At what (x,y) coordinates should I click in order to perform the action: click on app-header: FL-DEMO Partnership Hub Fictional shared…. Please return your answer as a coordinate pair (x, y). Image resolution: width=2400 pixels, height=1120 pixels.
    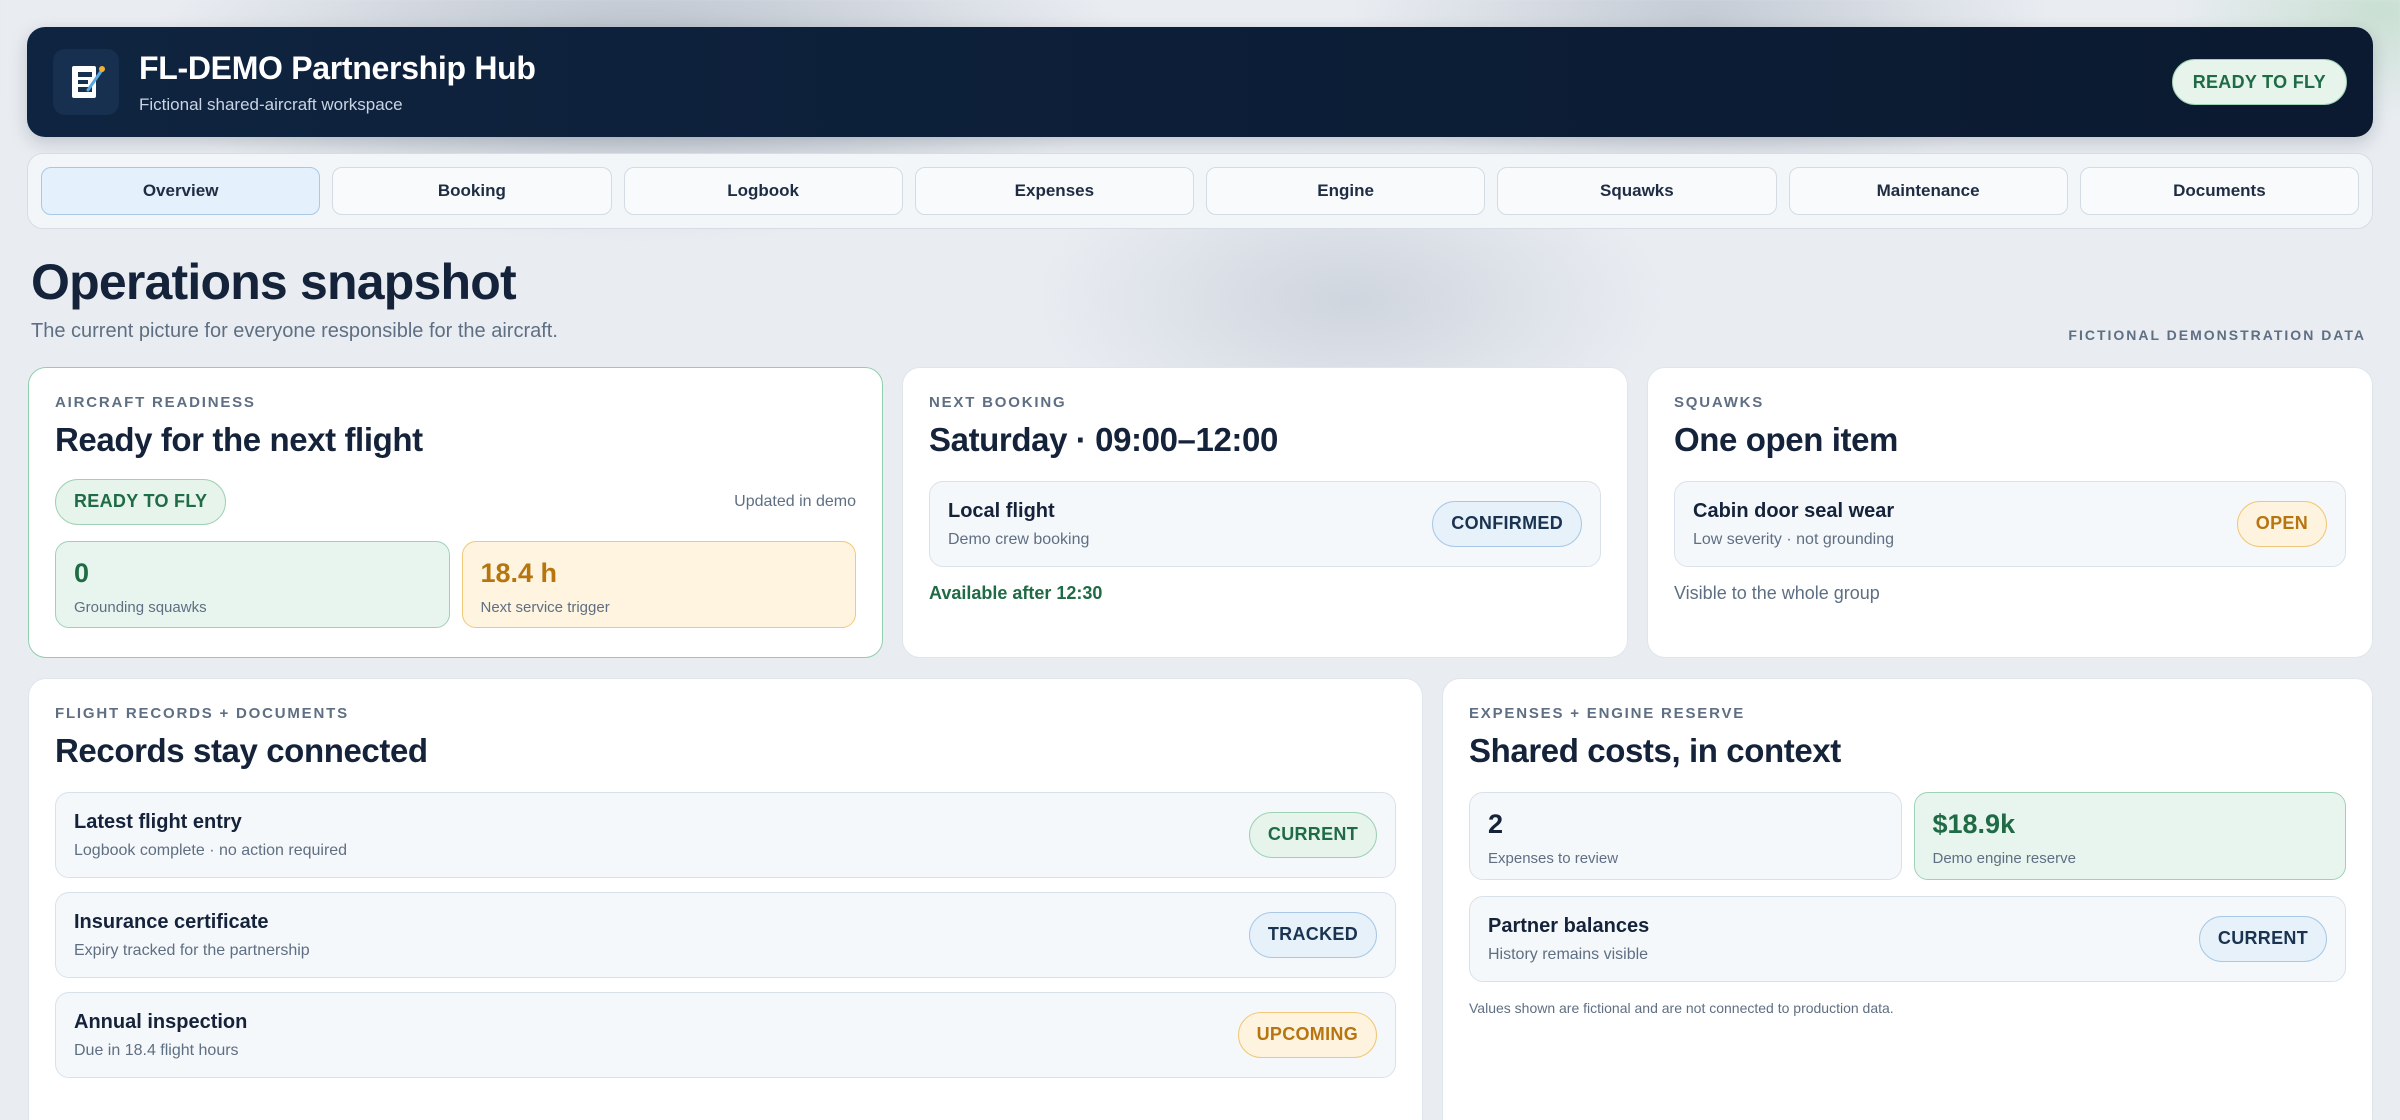
    Looking at the image, I should click on (1200, 82).